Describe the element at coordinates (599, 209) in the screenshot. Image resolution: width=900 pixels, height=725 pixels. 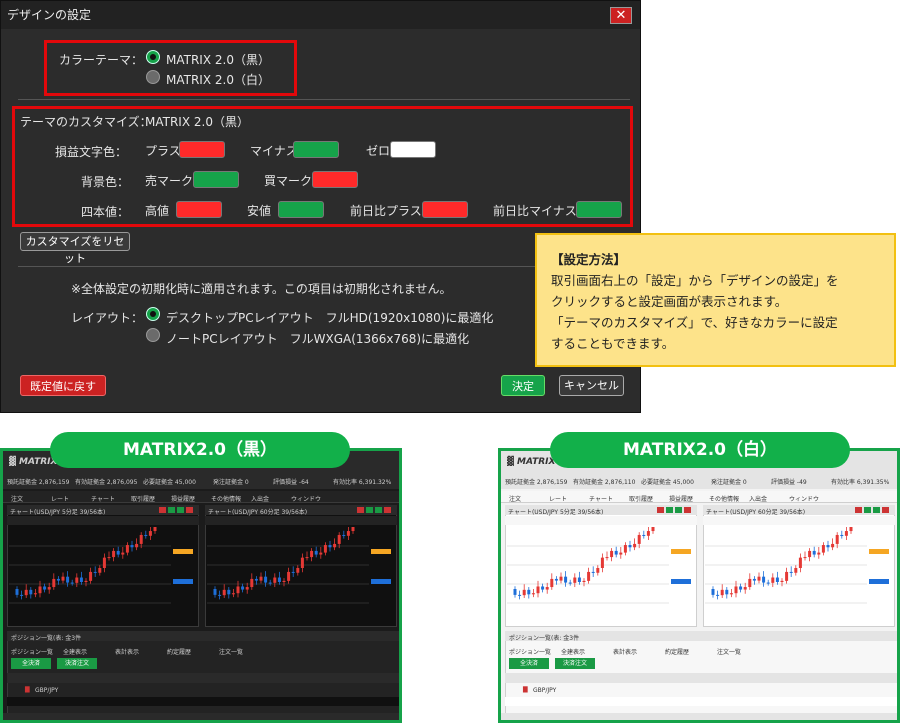
I see `prev-minus-swatch` at that location.